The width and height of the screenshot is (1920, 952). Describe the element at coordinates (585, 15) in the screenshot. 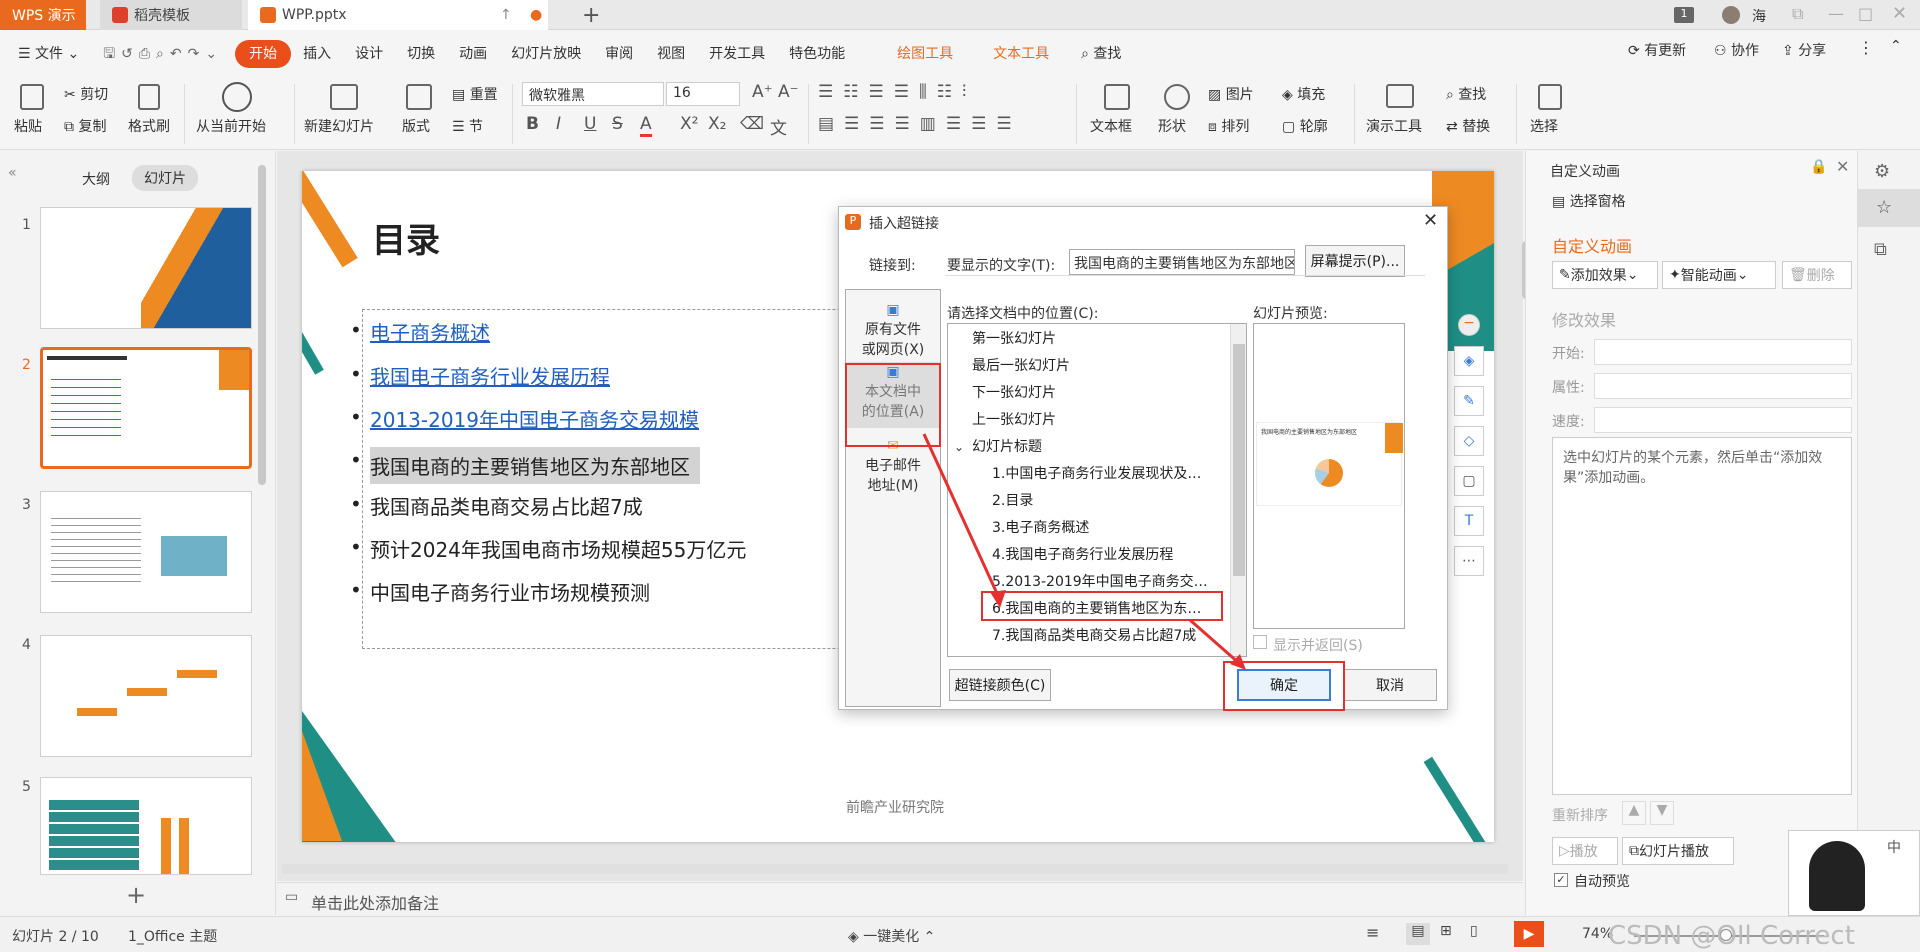

I see `new-tab-button: +` at that location.